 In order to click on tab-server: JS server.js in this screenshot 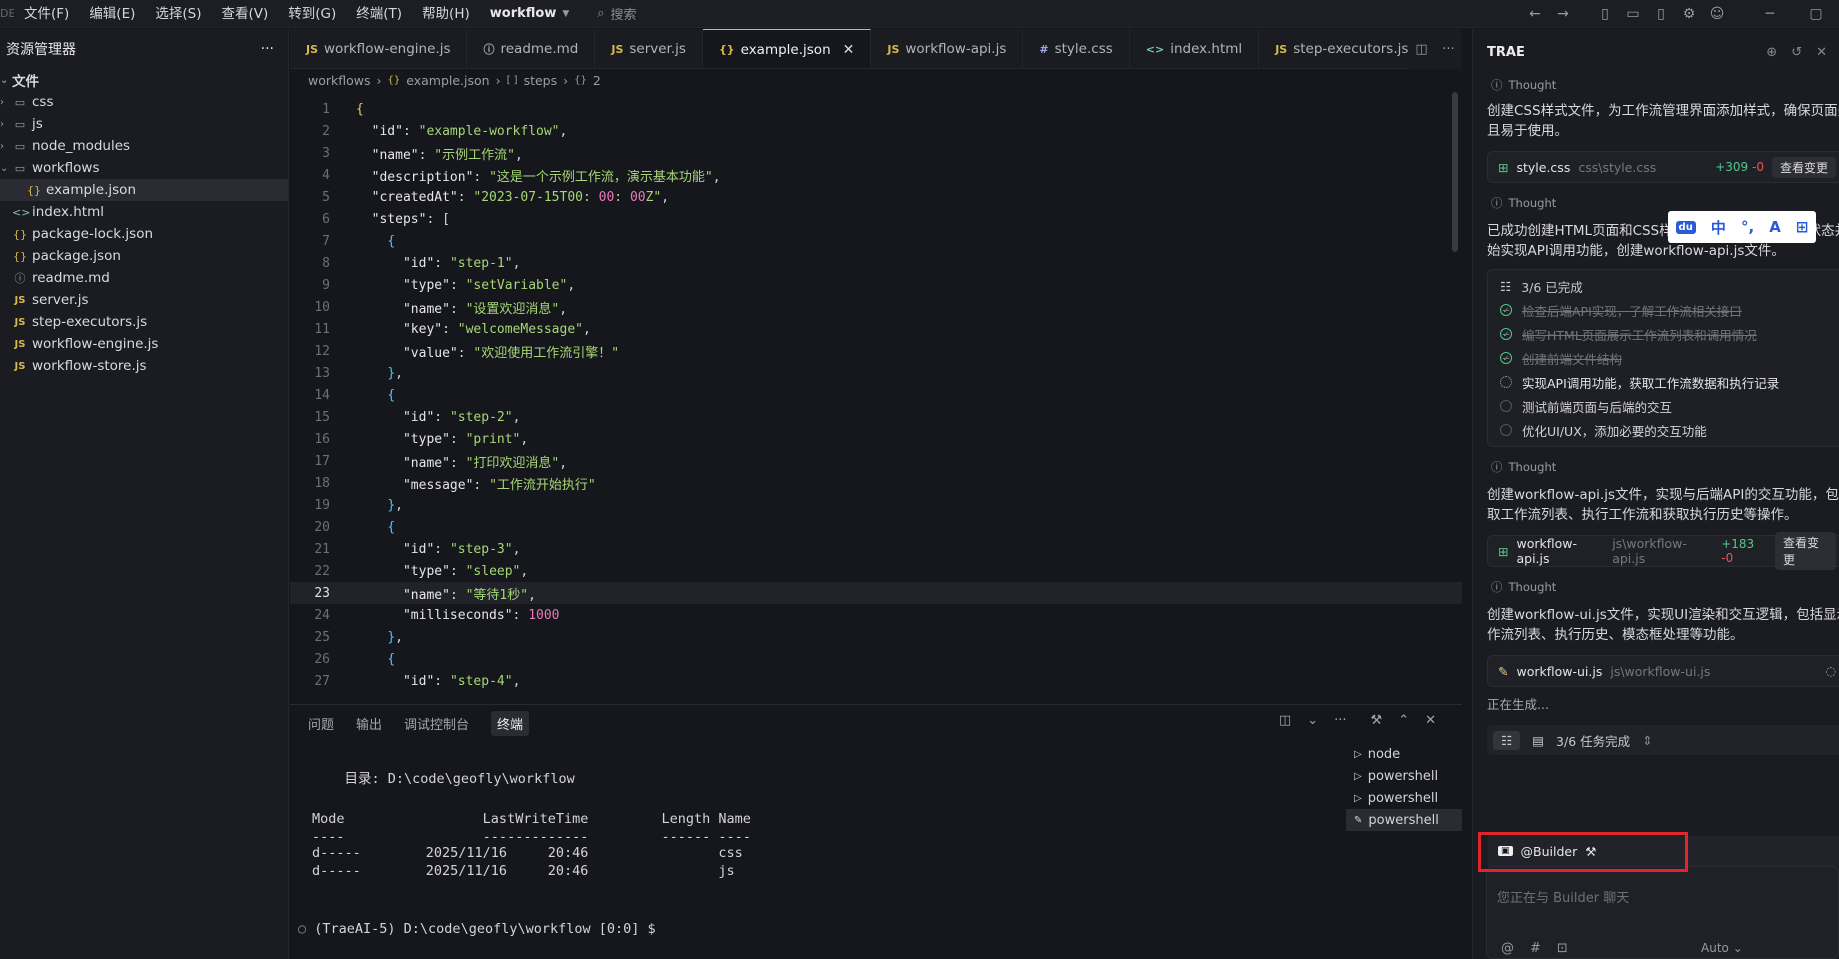, I will do `click(649, 48)`.